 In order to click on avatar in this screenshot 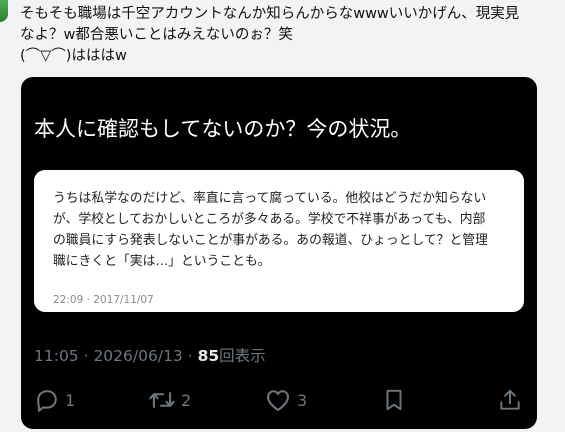, I will do `click(4, 11)`.